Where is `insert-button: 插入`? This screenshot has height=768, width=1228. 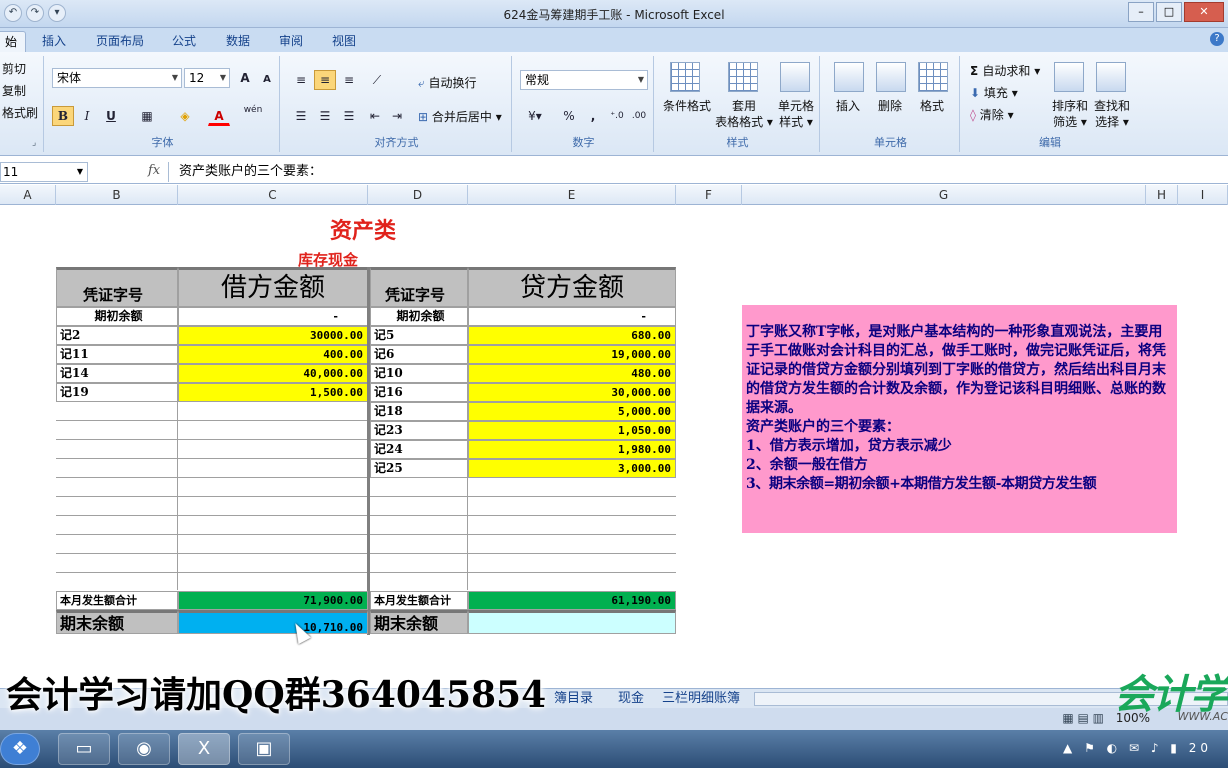 insert-button: 插入 is located at coordinates (848, 106).